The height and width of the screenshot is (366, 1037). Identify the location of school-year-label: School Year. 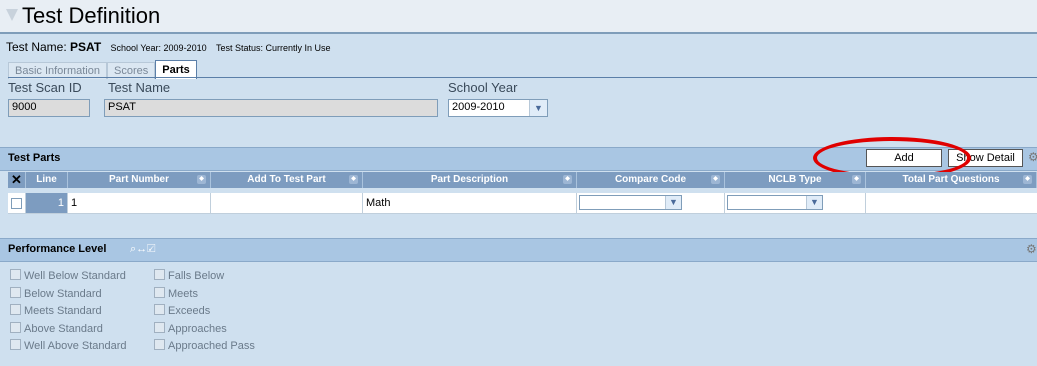
(483, 87).